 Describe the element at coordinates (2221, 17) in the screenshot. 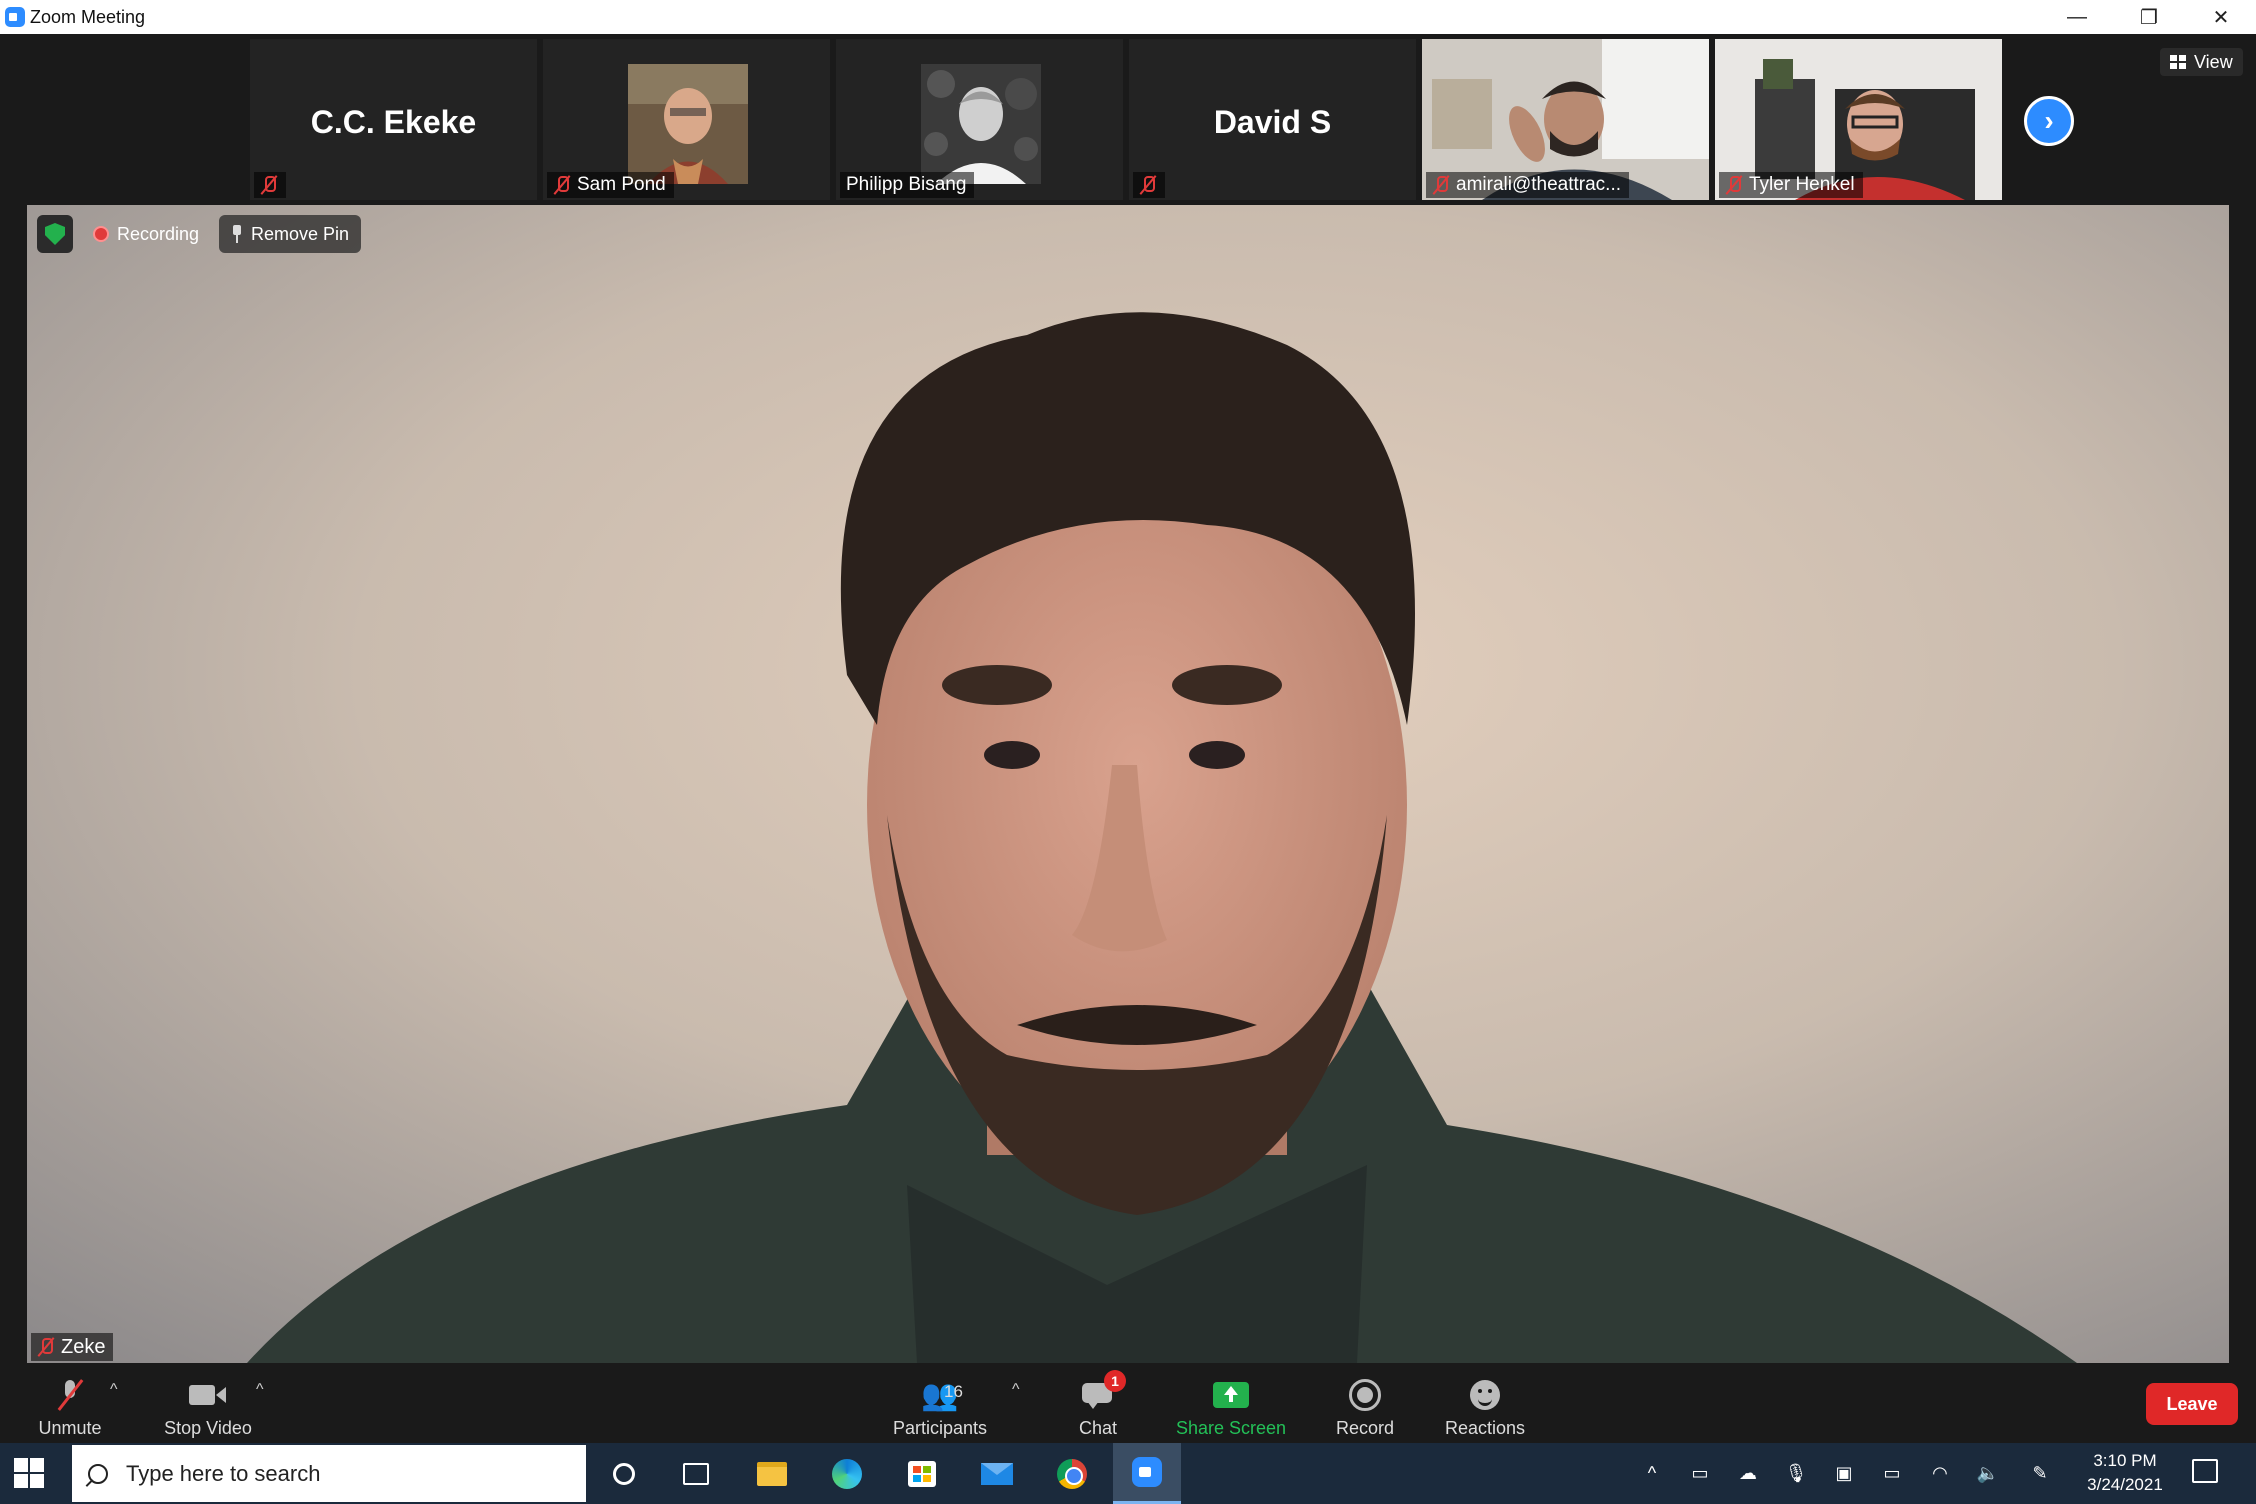

I see `close-button: ✕` at that location.